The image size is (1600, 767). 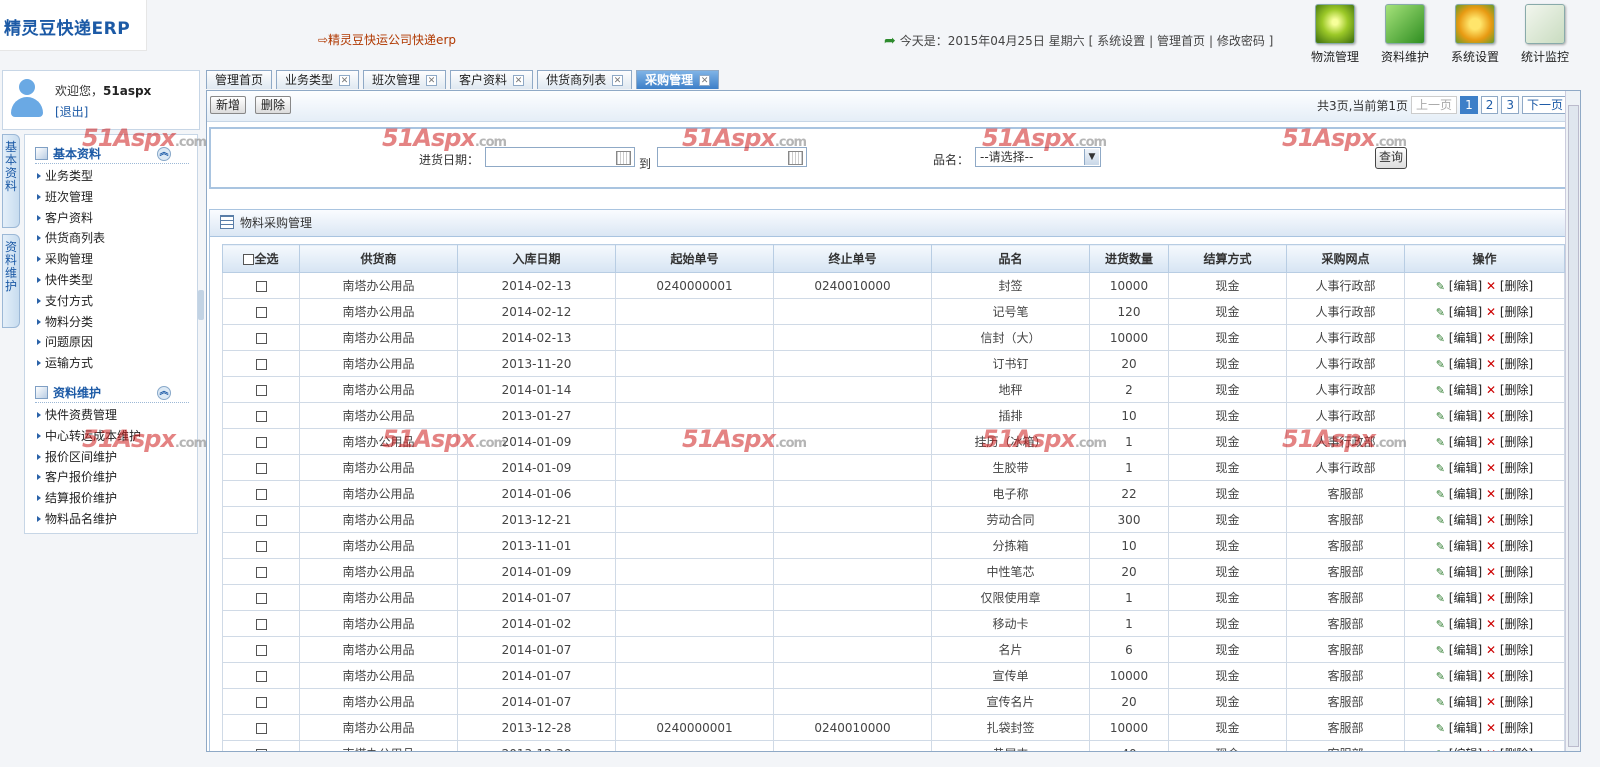 I want to click on scrollbar-thumb, so click(x=1573, y=426).